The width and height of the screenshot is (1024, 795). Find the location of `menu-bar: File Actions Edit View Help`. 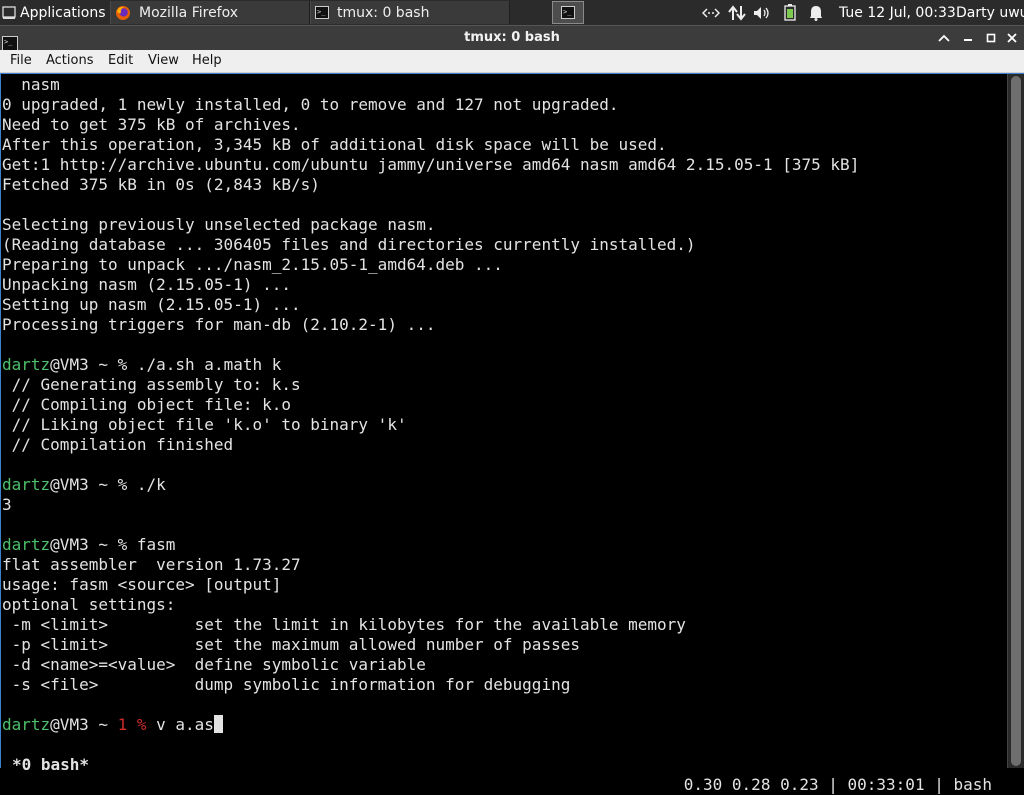

menu-bar: File Actions Edit View Help is located at coordinates (512, 61).